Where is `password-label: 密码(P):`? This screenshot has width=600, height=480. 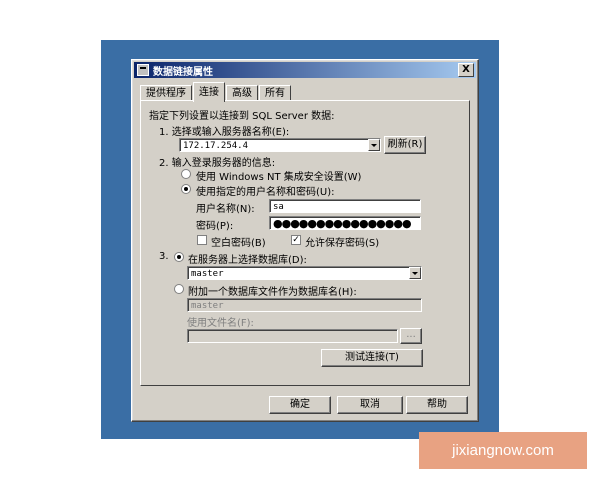 password-label: 密码(P): is located at coordinates (215, 226).